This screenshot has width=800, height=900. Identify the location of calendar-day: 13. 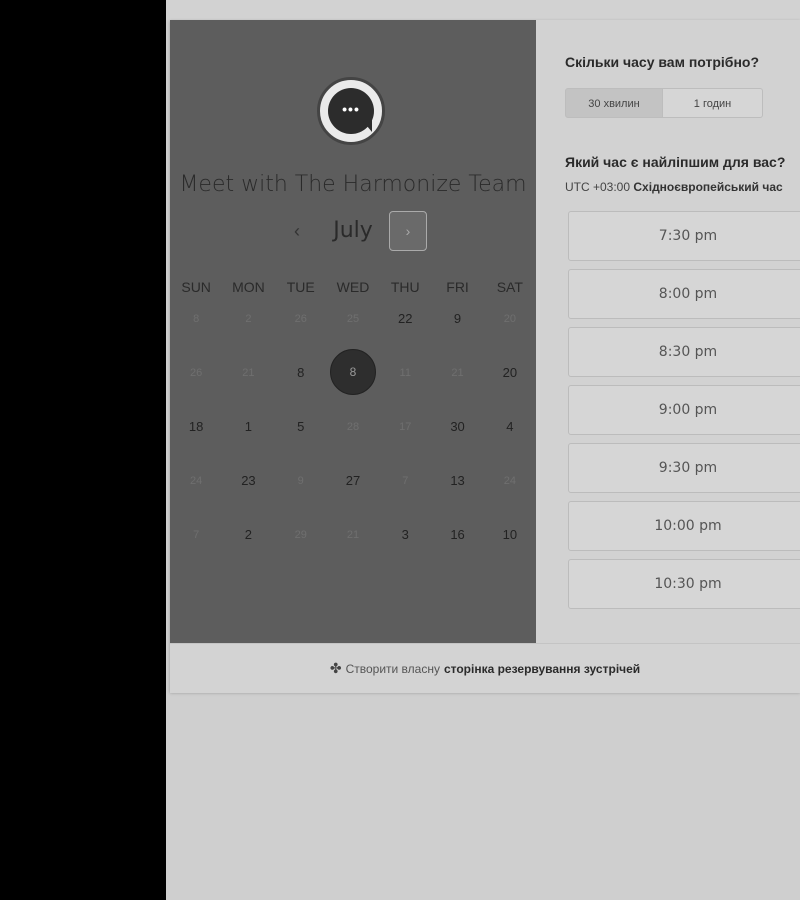
(457, 494).